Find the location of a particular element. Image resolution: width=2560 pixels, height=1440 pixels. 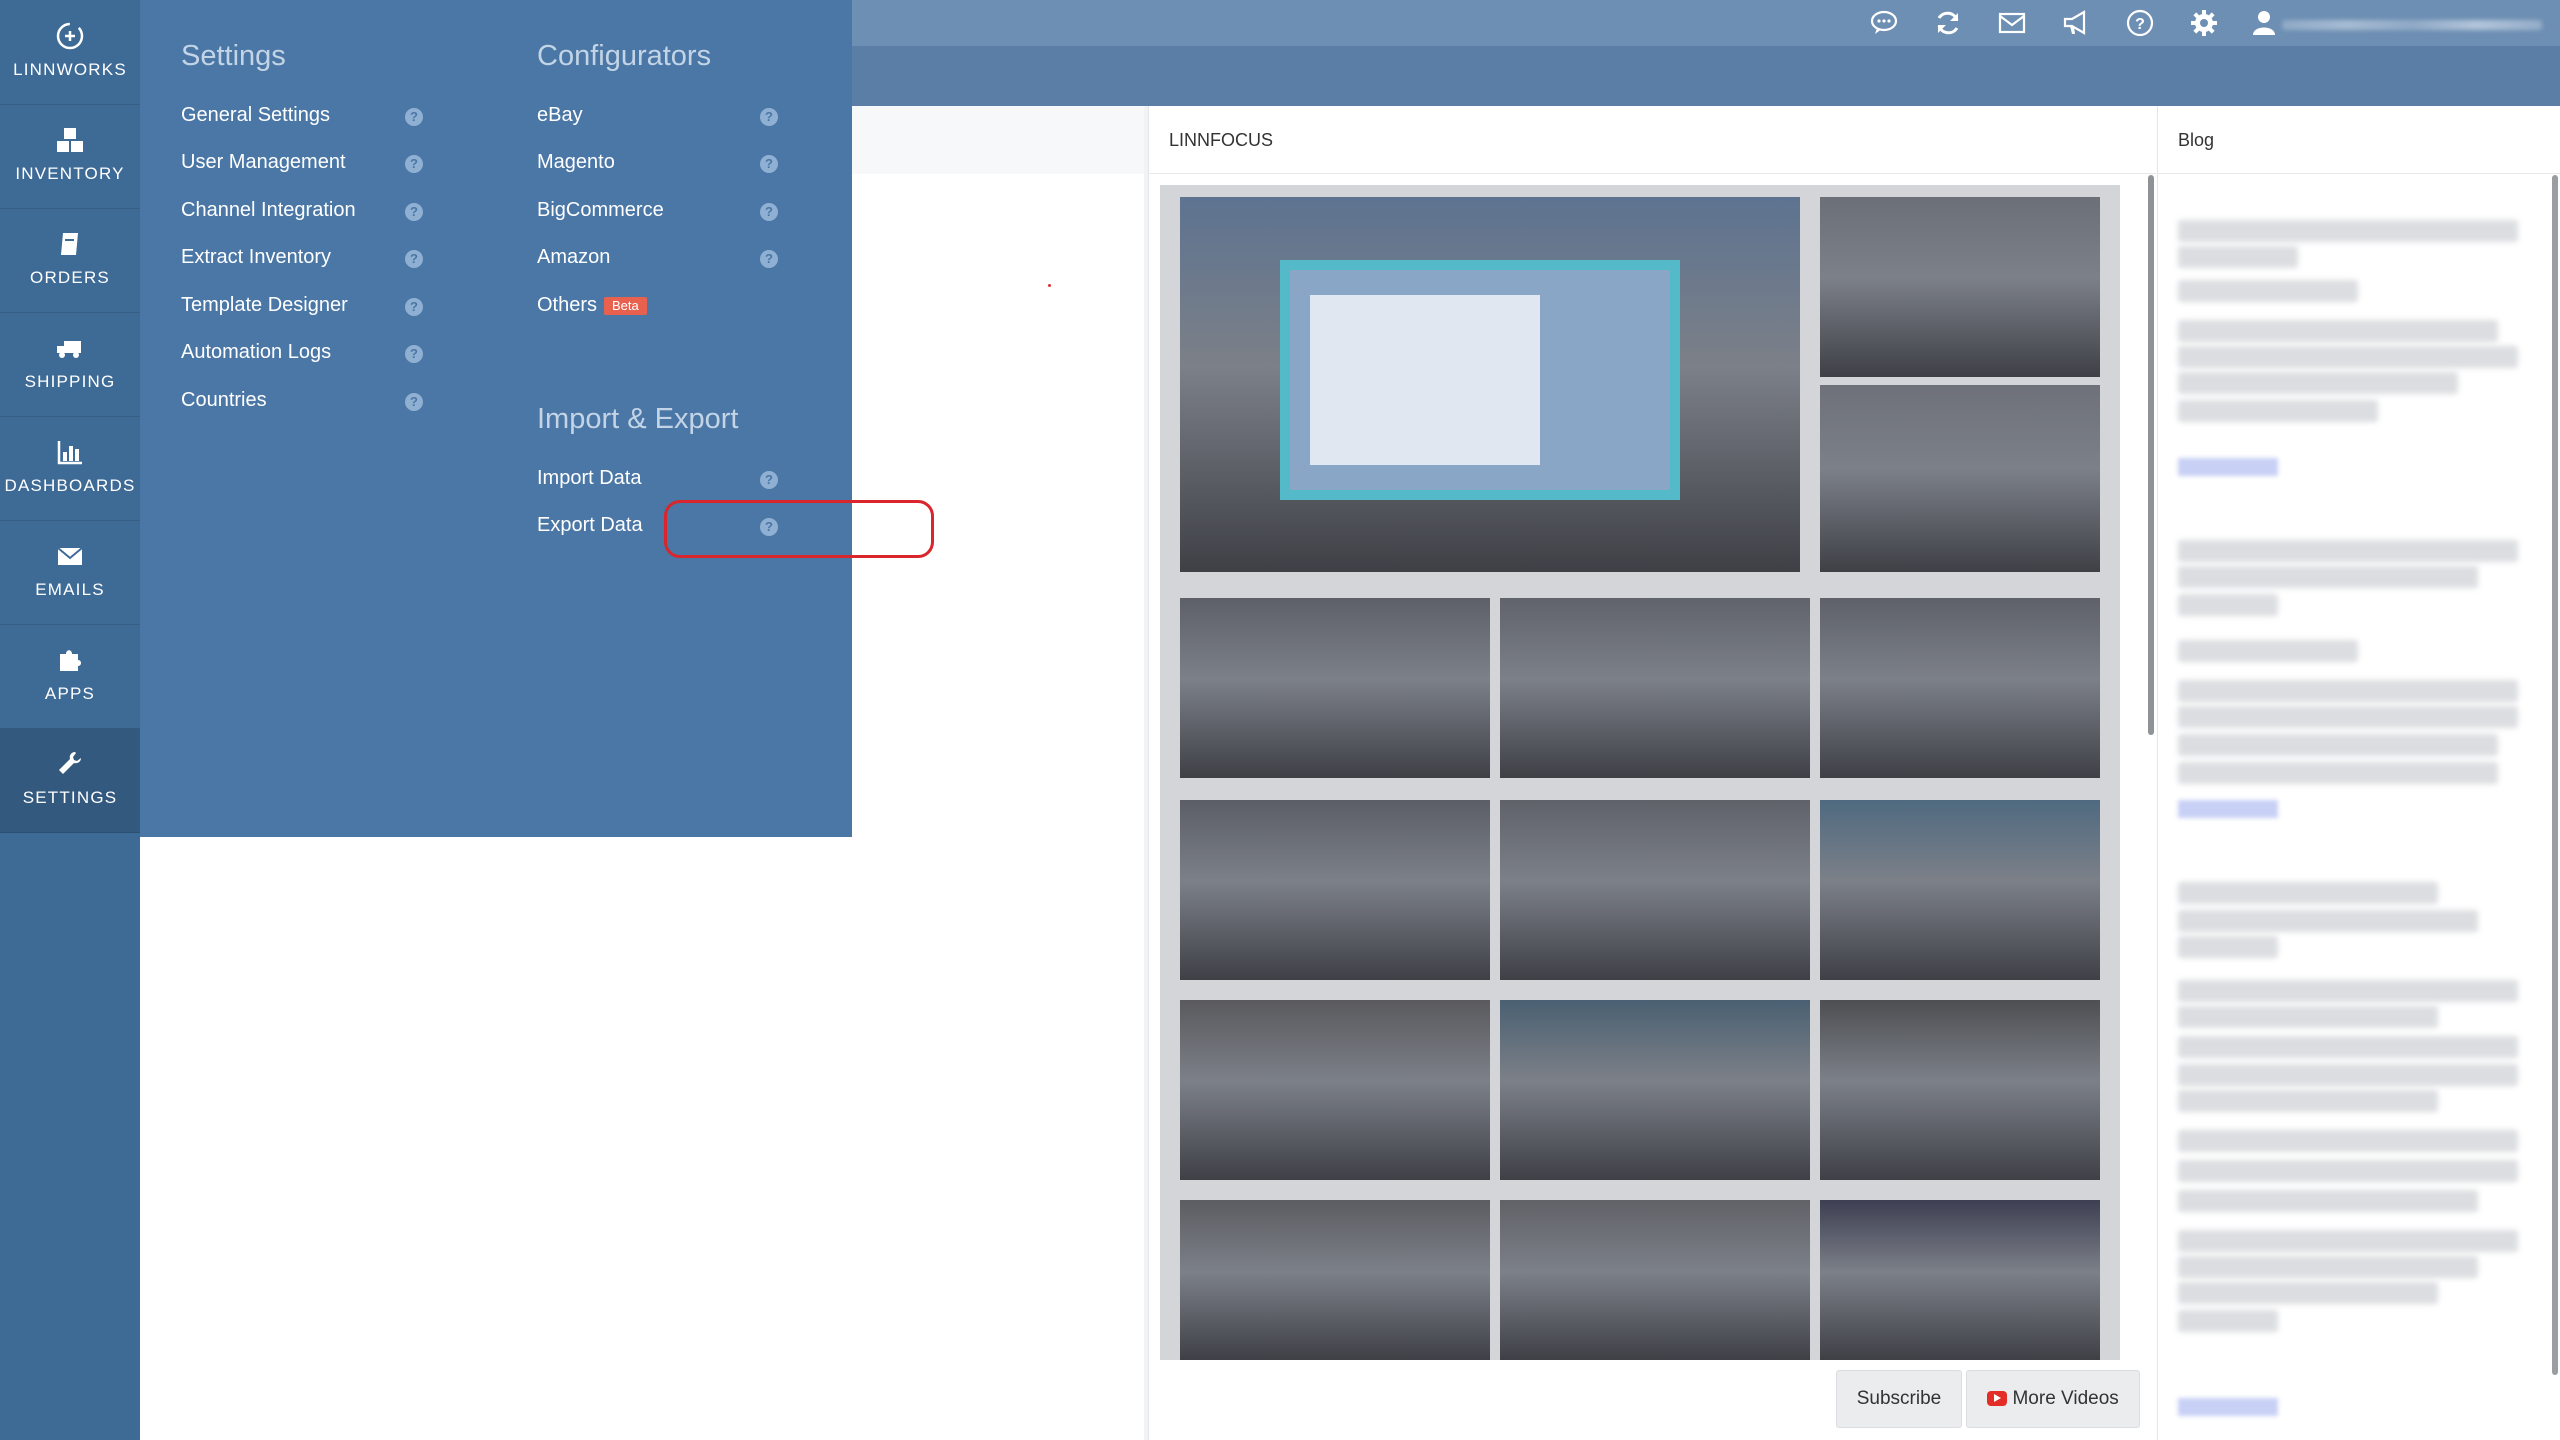

more-videos-button: More Videos is located at coordinates (2053, 1399).